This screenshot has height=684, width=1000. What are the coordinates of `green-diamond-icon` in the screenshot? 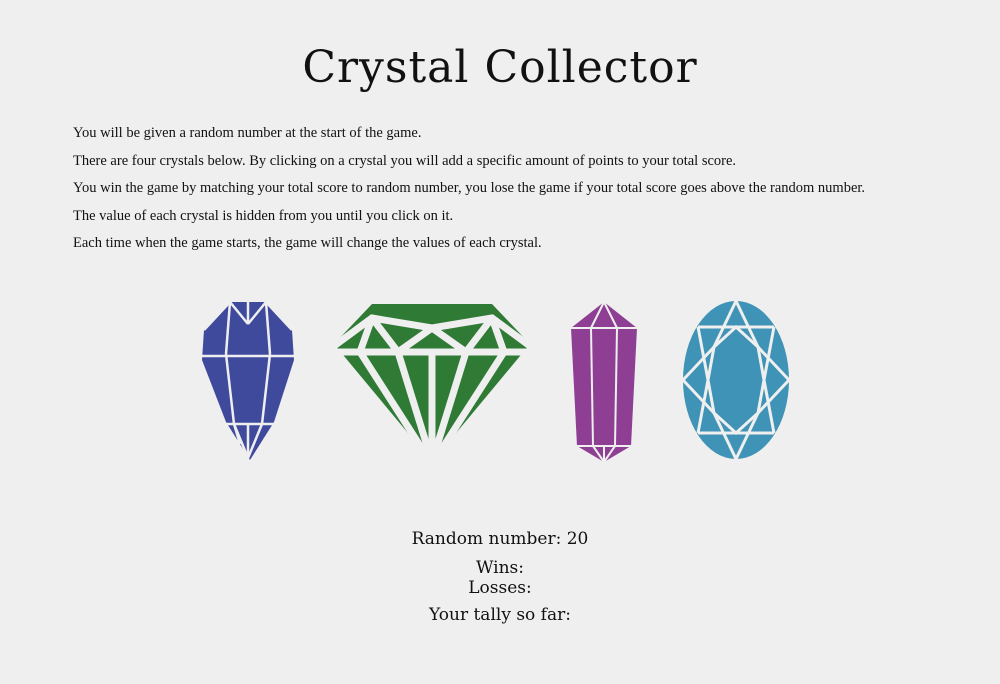 It's located at (432, 384).